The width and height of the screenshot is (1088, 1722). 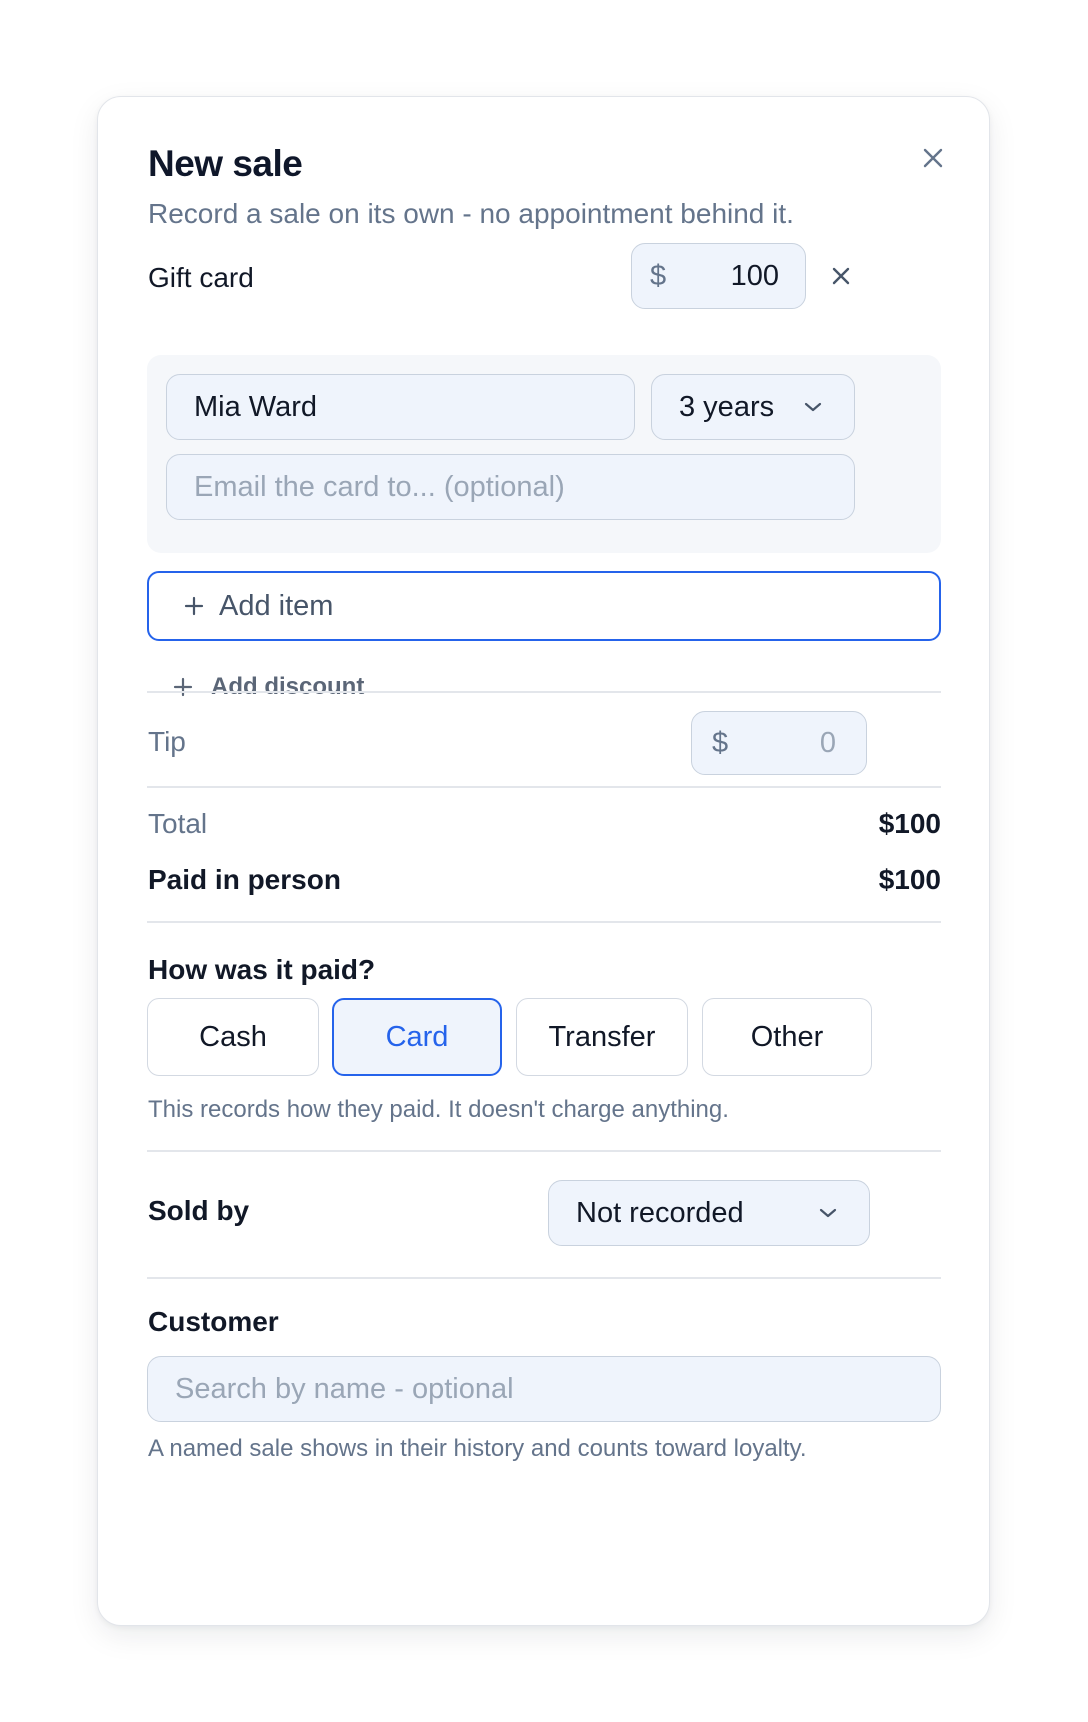 I want to click on tip-amount-field: $ 0, so click(x=779, y=743).